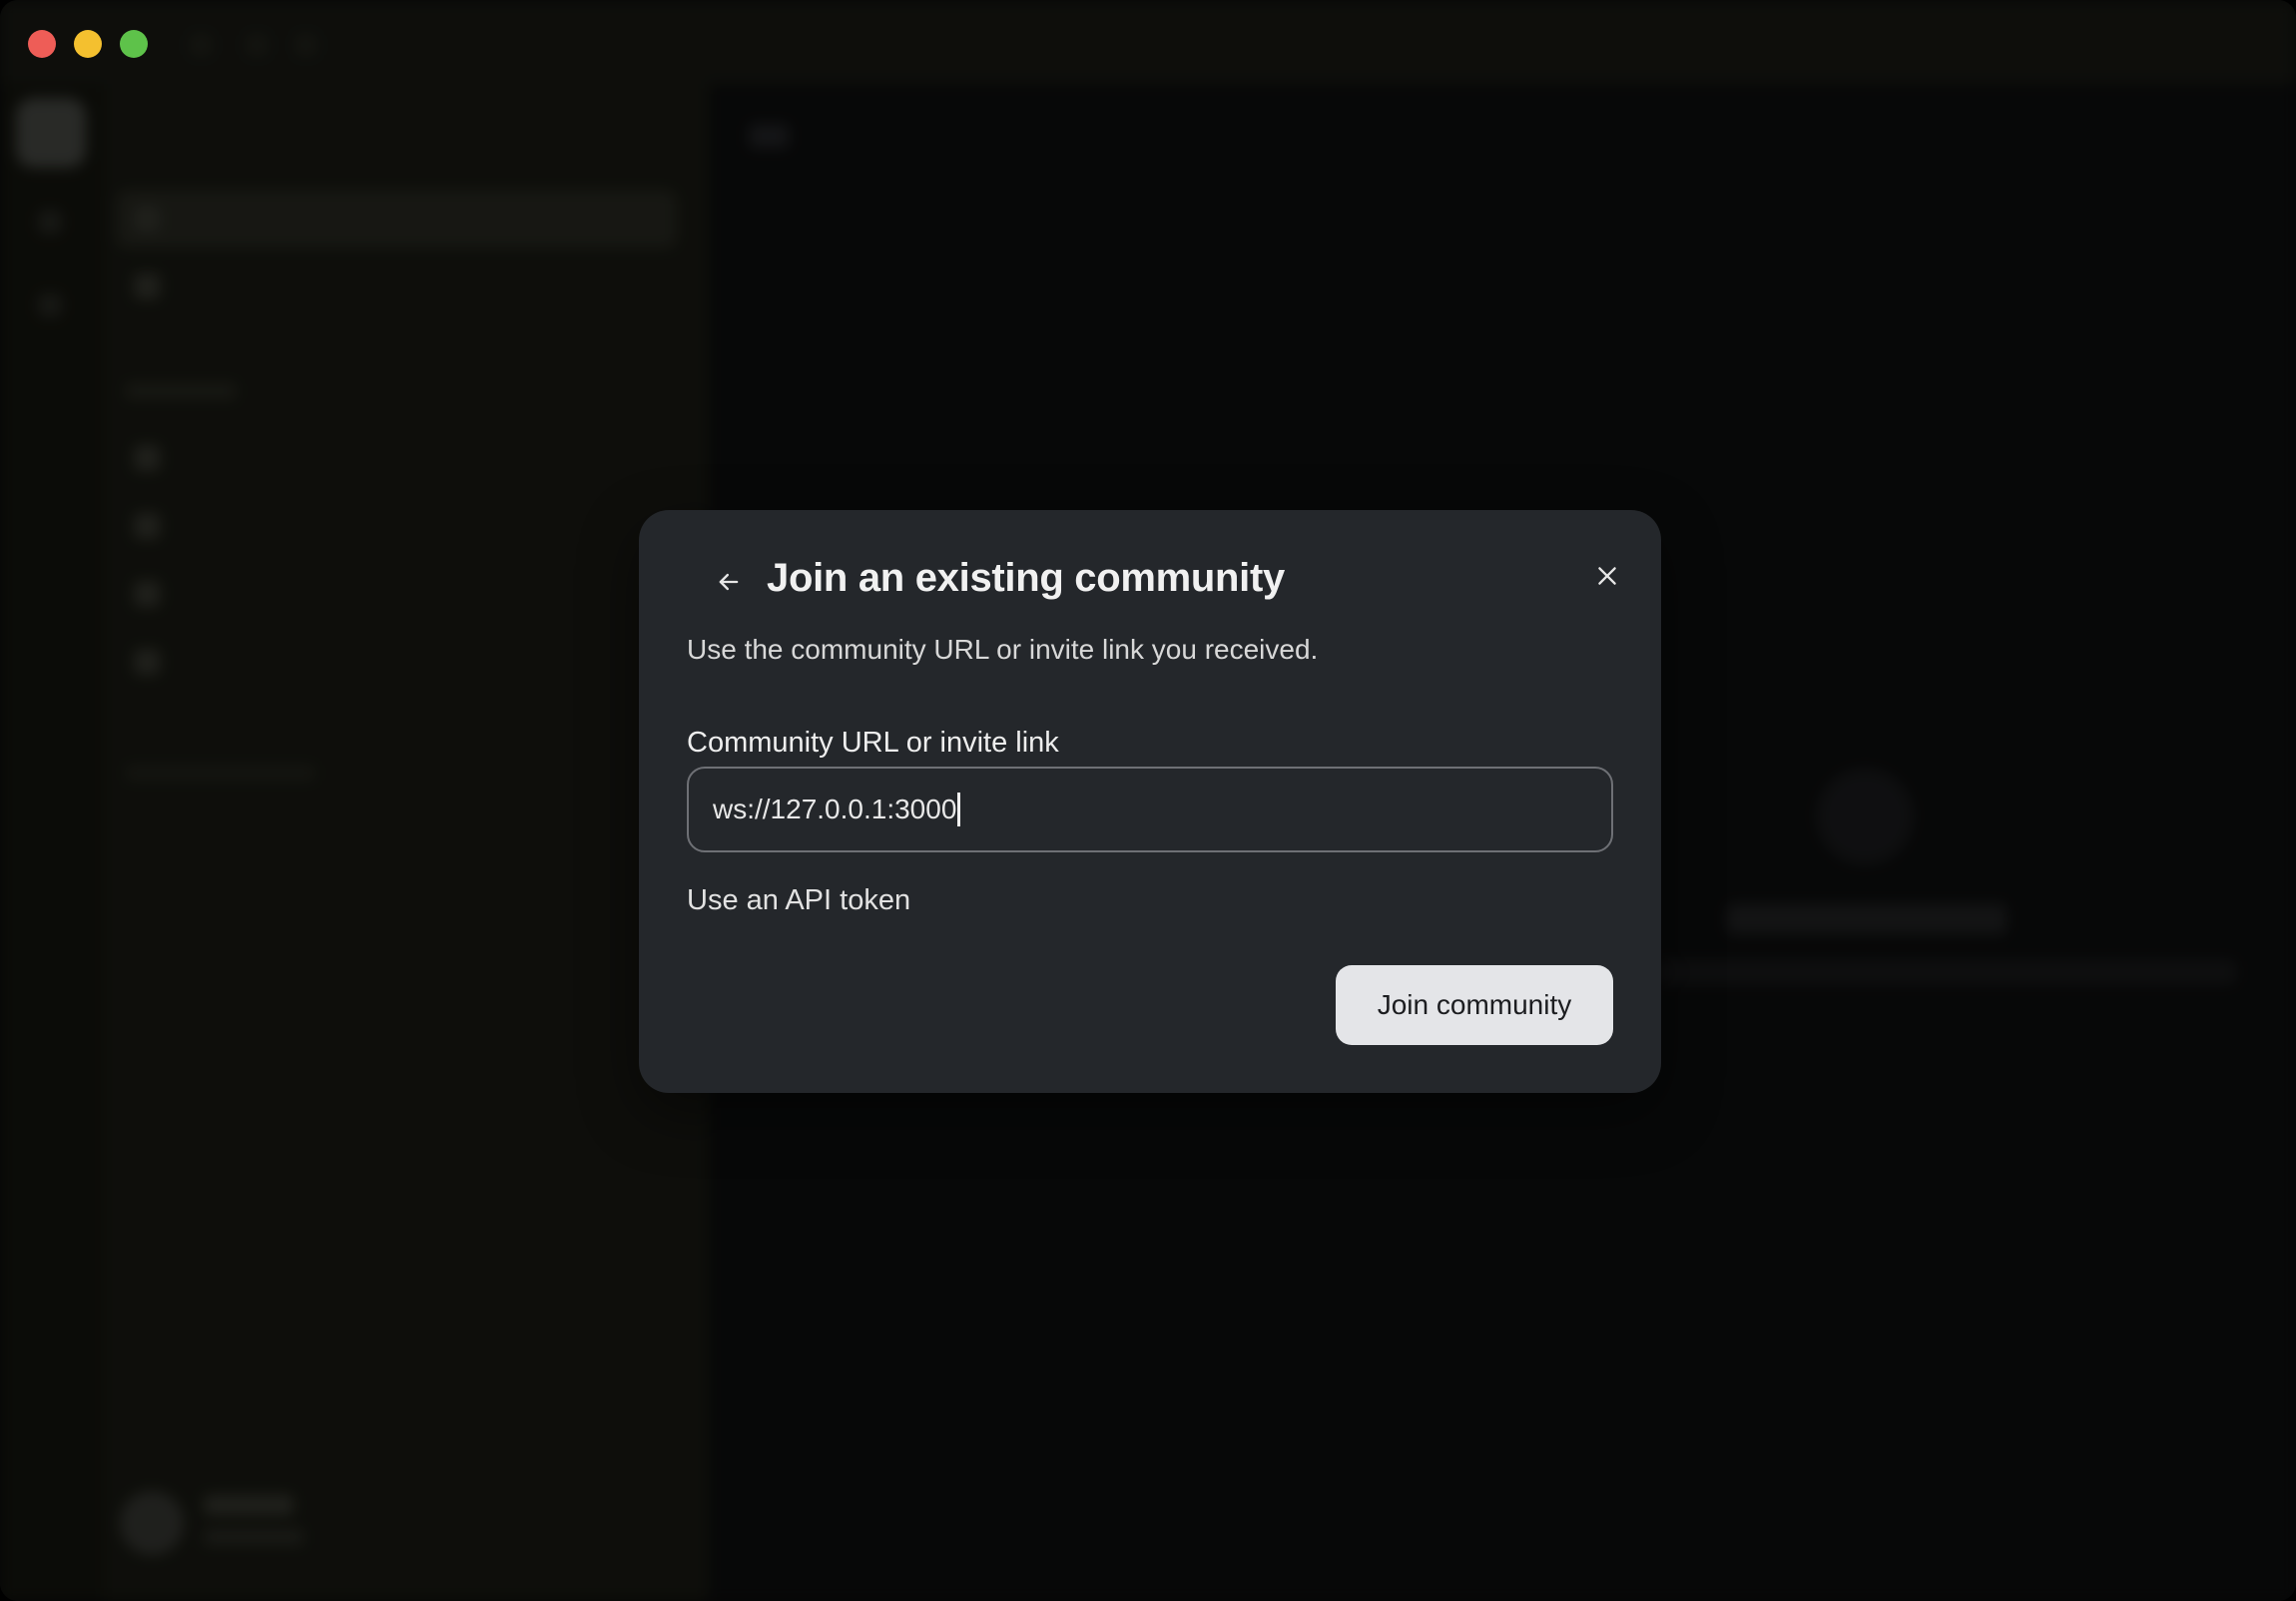 This screenshot has height=1601, width=2296. Describe the element at coordinates (134, 44) in the screenshot. I see `window-zoom-button` at that location.